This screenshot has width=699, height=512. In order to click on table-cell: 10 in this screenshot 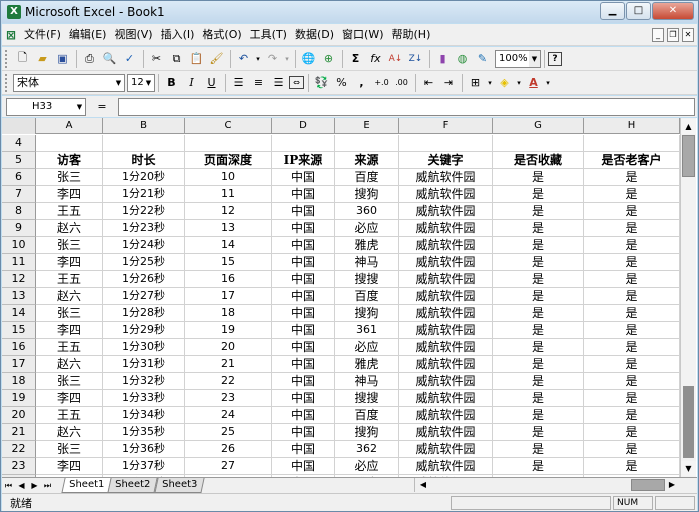, I will do `click(228, 177)`.